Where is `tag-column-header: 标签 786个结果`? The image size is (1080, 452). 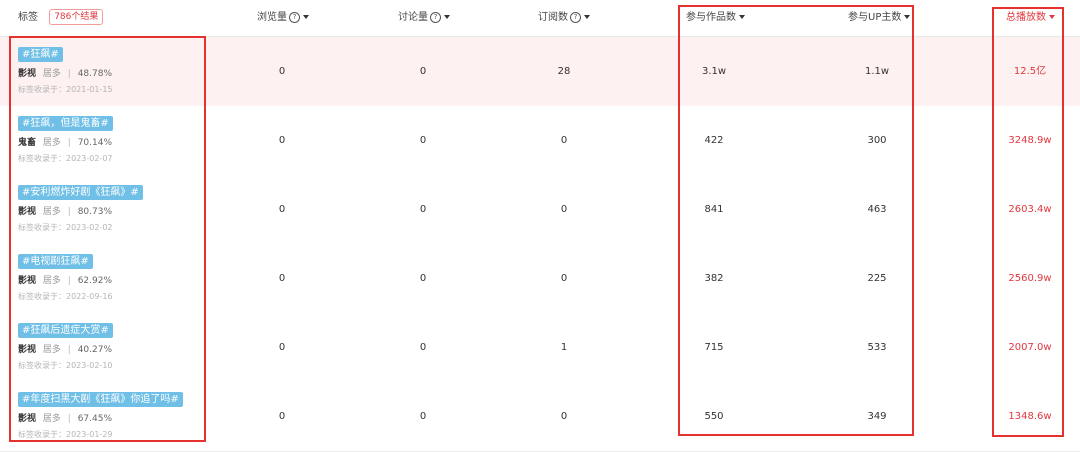 tag-column-header: 标签 786个结果 is located at coordinates (61, 18).